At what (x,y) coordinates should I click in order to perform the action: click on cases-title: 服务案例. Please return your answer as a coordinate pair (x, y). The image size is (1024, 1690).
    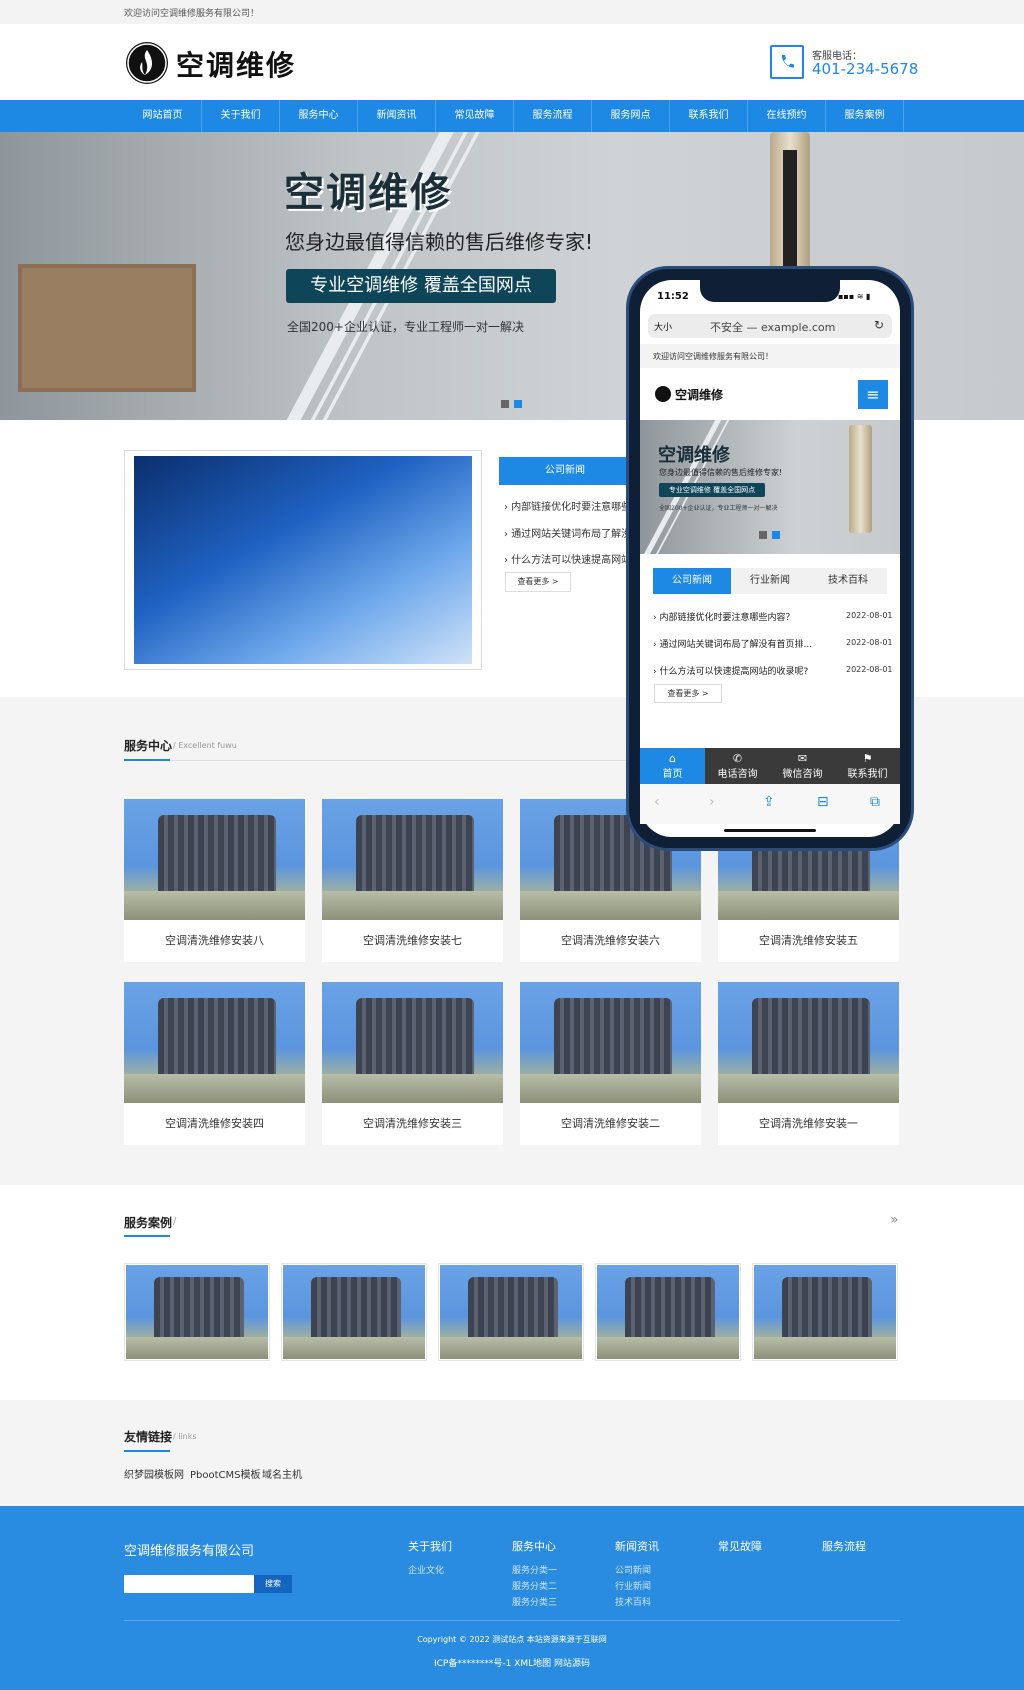
    Looking at the image, I should click on (148, 1223).